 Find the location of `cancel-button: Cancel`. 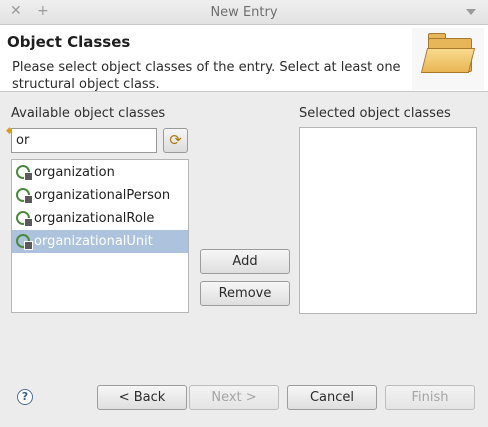

cancel-button: Cancel is located at coordinates (332, 397).